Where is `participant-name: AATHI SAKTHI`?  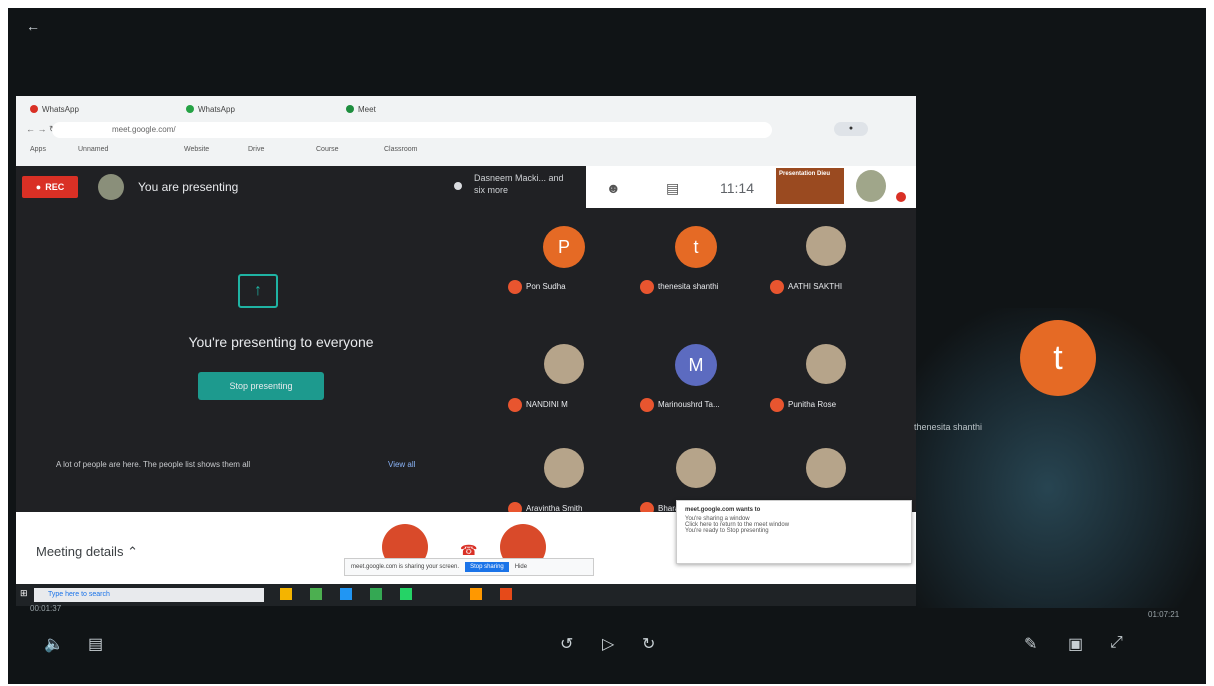 participant-name: AATHI SAKTHI is located at coordinates (815, 286).